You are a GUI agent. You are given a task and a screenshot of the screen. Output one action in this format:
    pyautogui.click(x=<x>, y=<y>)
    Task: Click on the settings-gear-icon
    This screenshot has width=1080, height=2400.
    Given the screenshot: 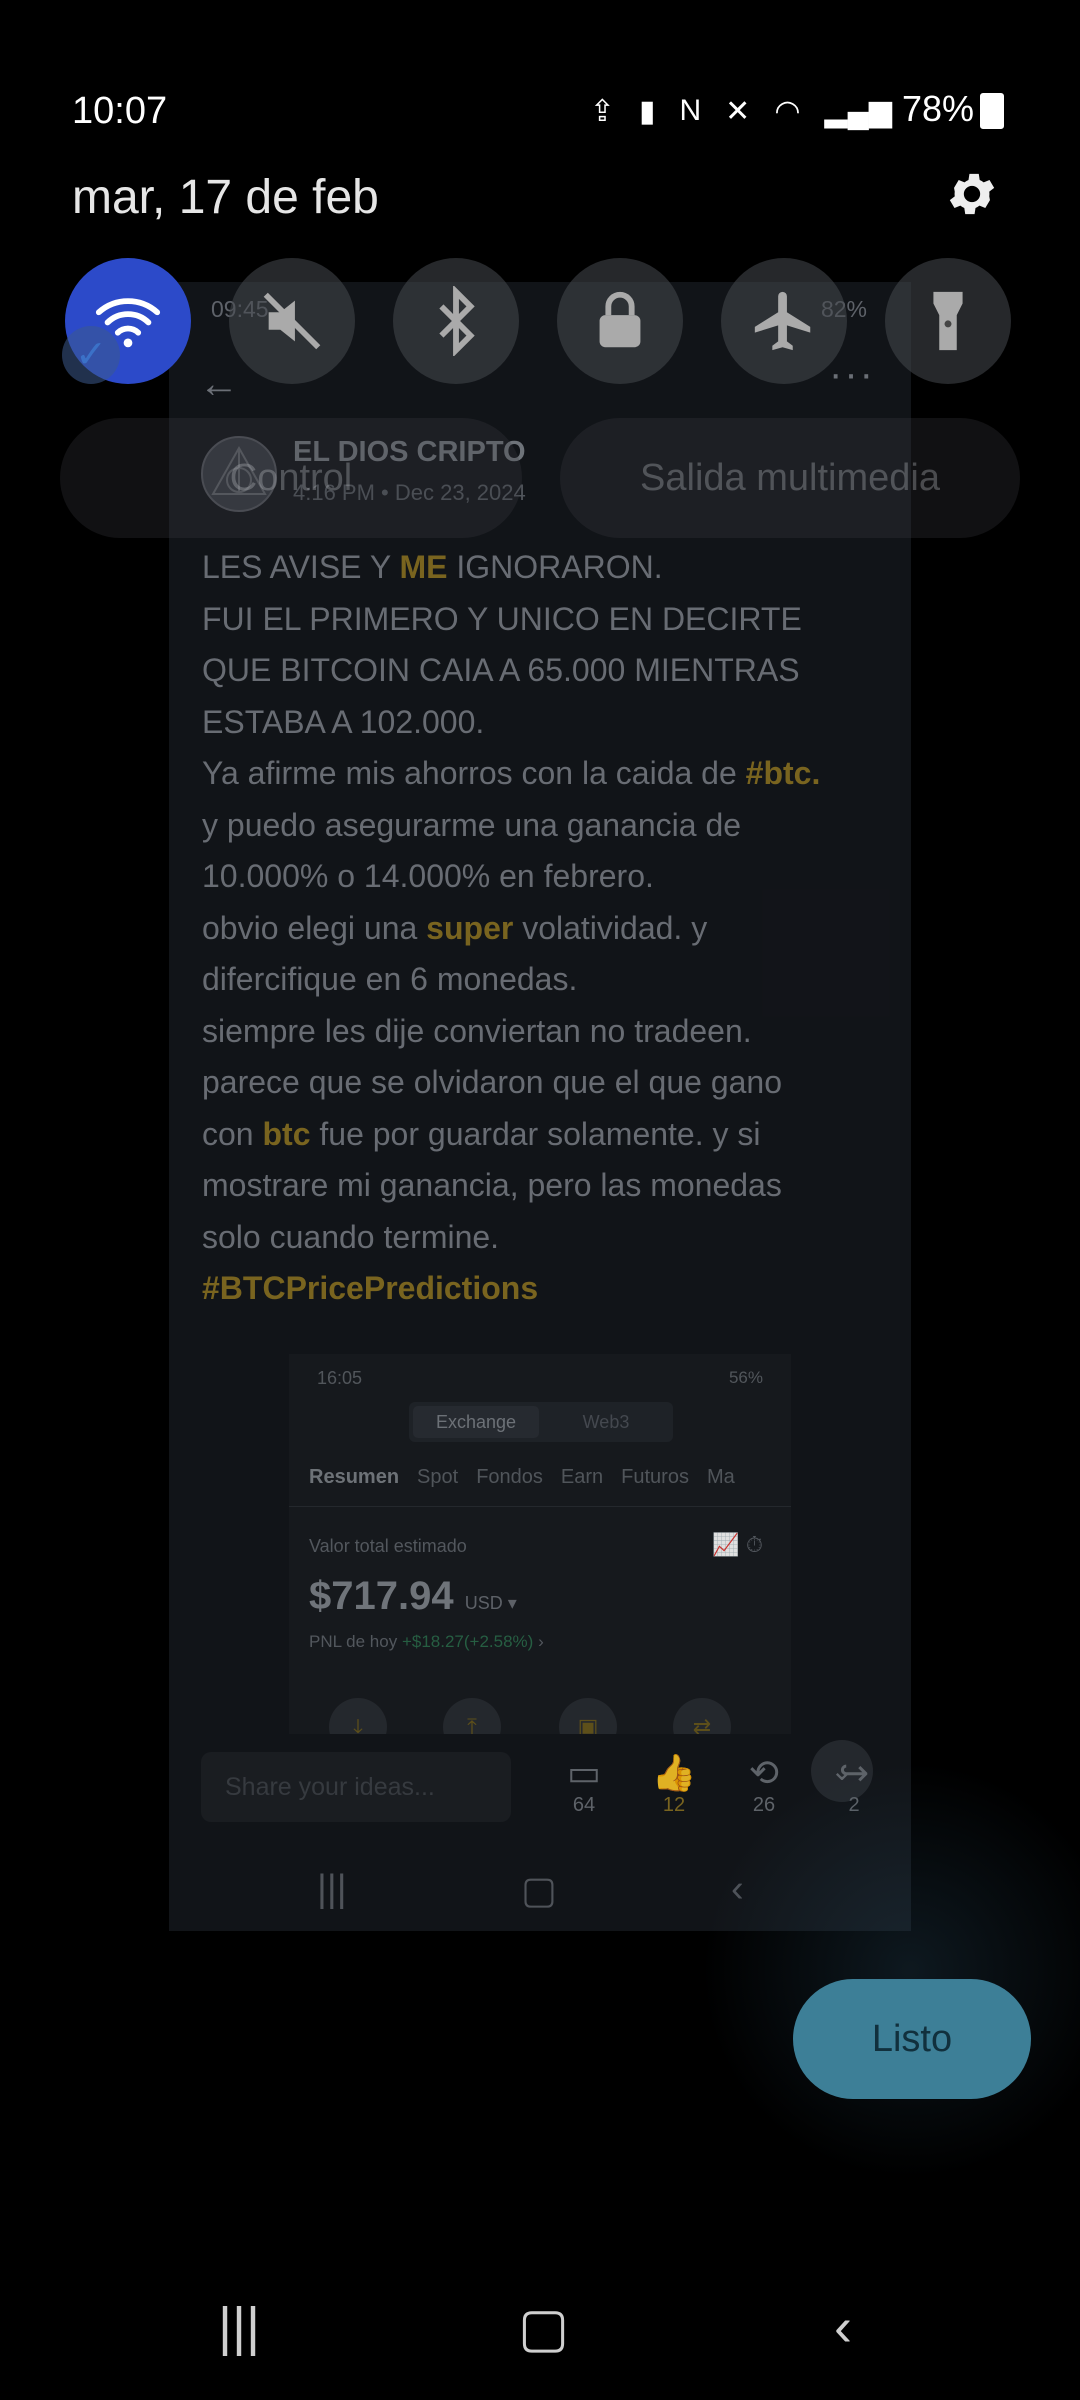 What is the action you would take?
    pyautogui.click(x=972, y=194)
    